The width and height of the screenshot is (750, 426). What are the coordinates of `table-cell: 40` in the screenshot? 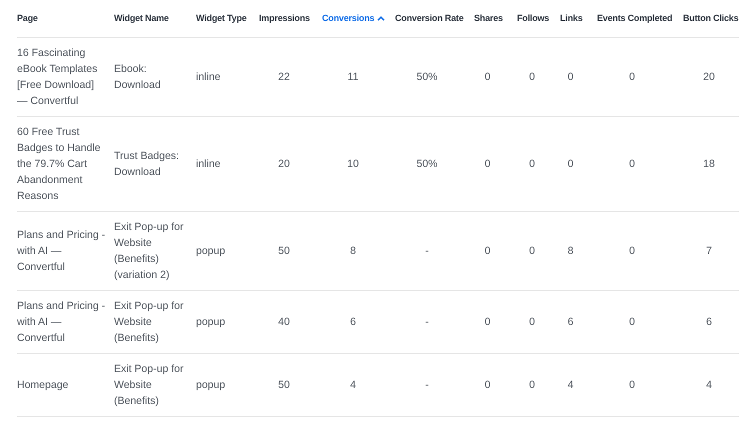 It's located at (284, 322).